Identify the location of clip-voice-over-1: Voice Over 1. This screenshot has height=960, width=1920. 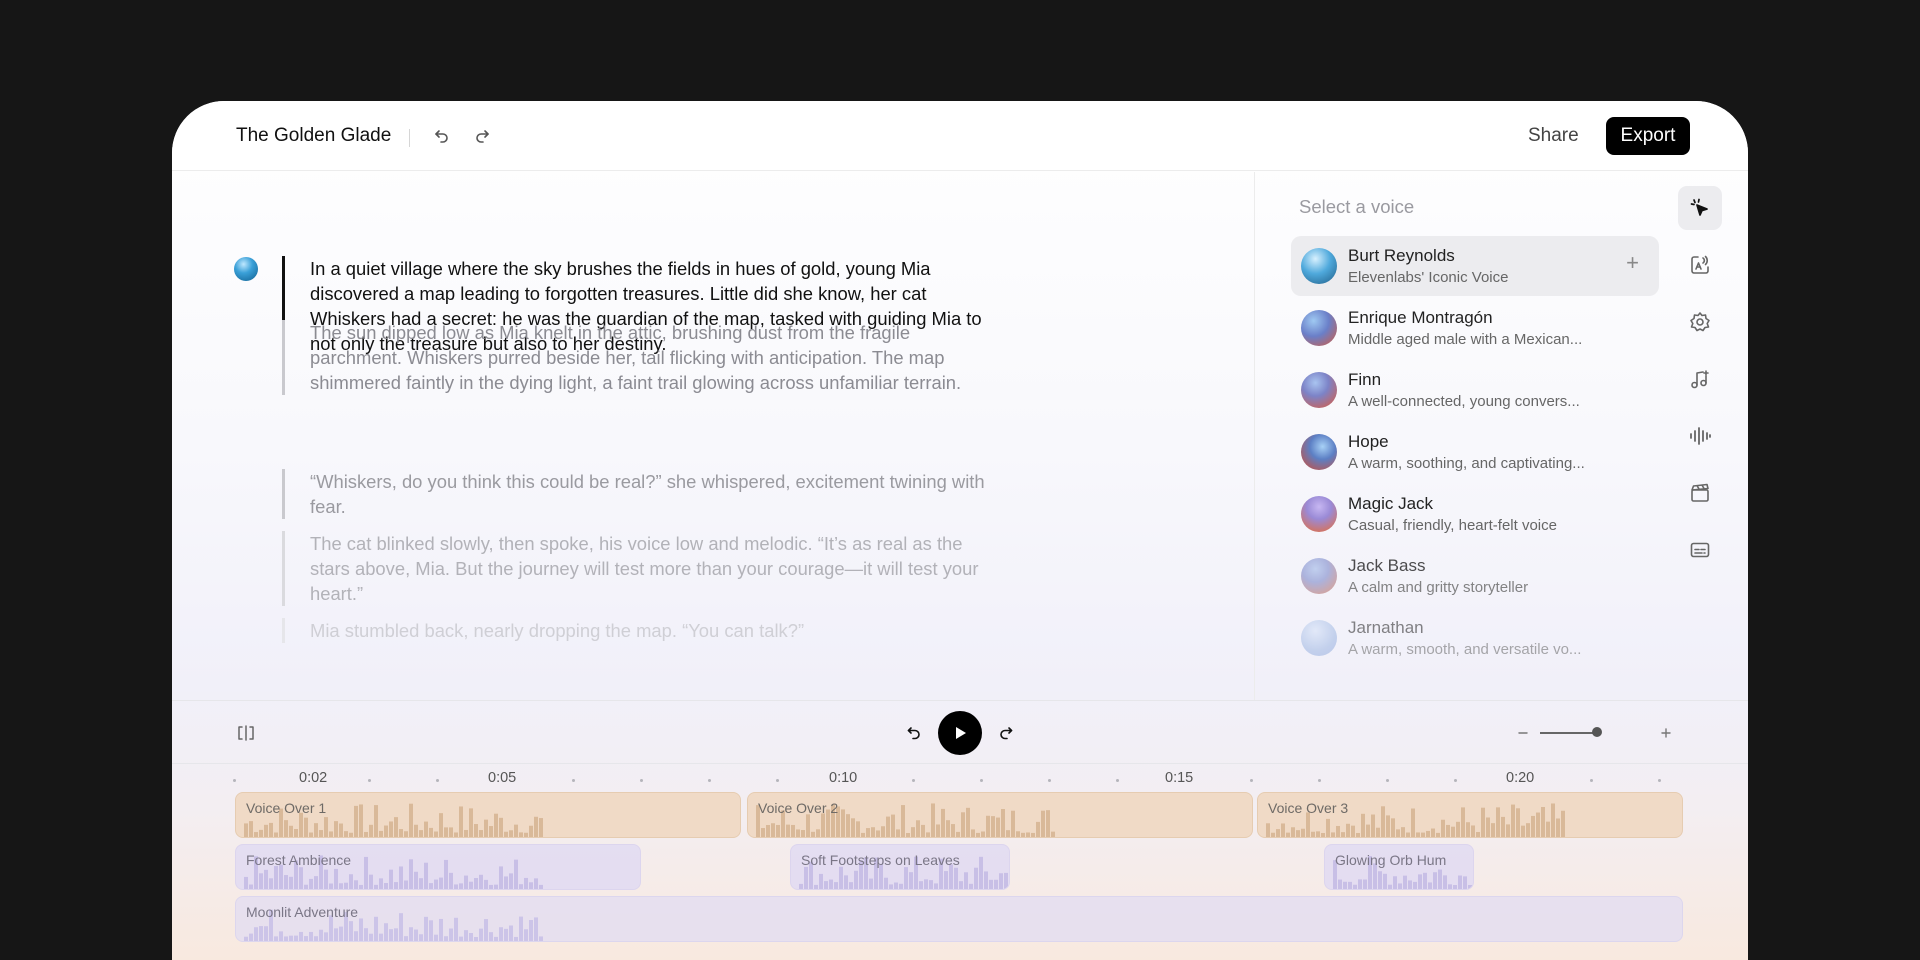
(488, 815).